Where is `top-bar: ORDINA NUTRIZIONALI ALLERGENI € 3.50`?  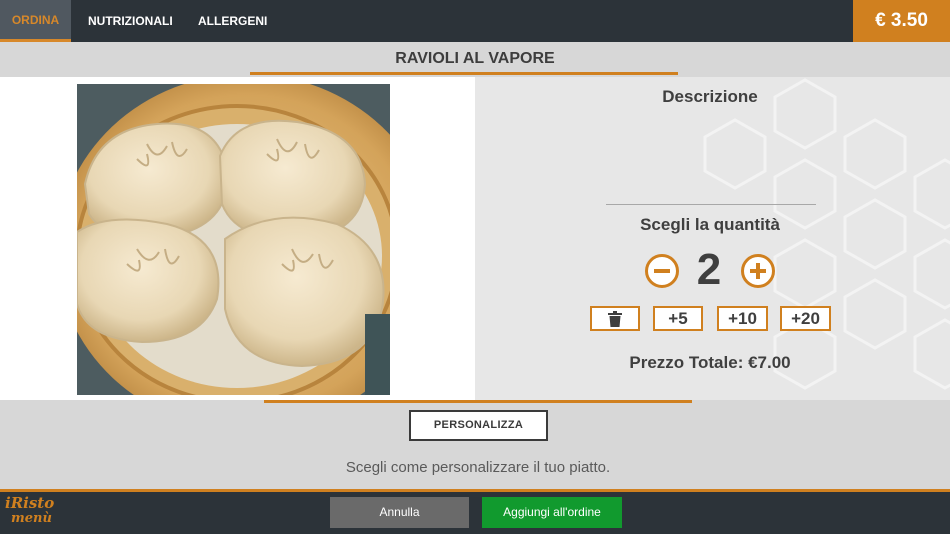
top-bar: ORDINA NUTRIZIONALI ALLERGENI € 3.50 is located at coordinates (475, 21).